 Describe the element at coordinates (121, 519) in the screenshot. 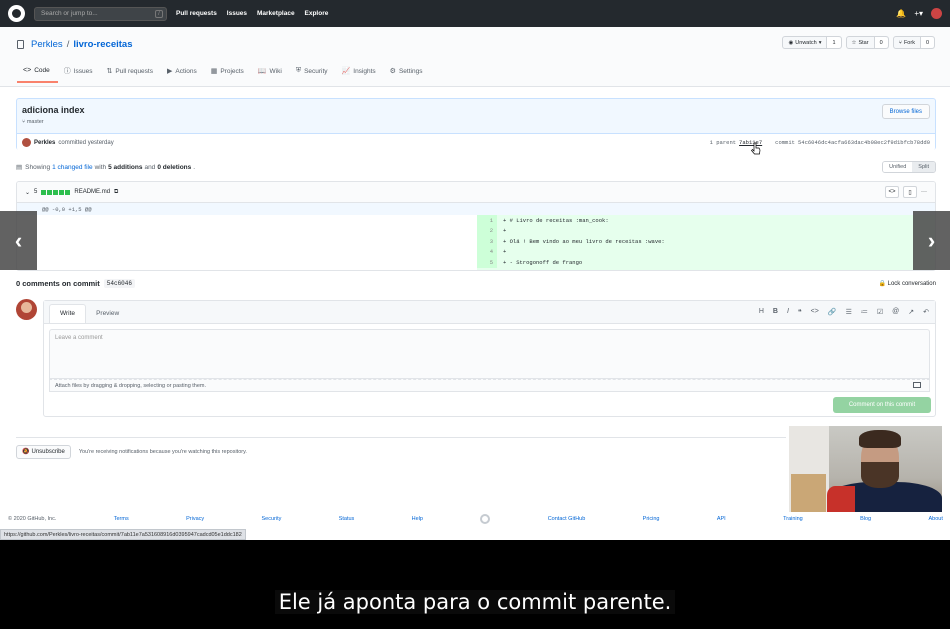

I see `footer-link-terms: Terms` at that location.